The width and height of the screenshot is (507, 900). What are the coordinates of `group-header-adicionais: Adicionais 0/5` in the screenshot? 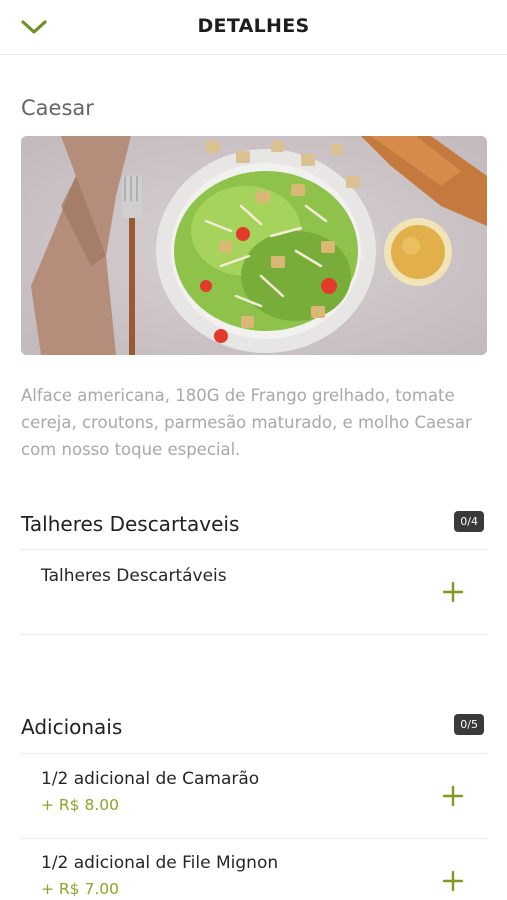 It's located at (254, 728).